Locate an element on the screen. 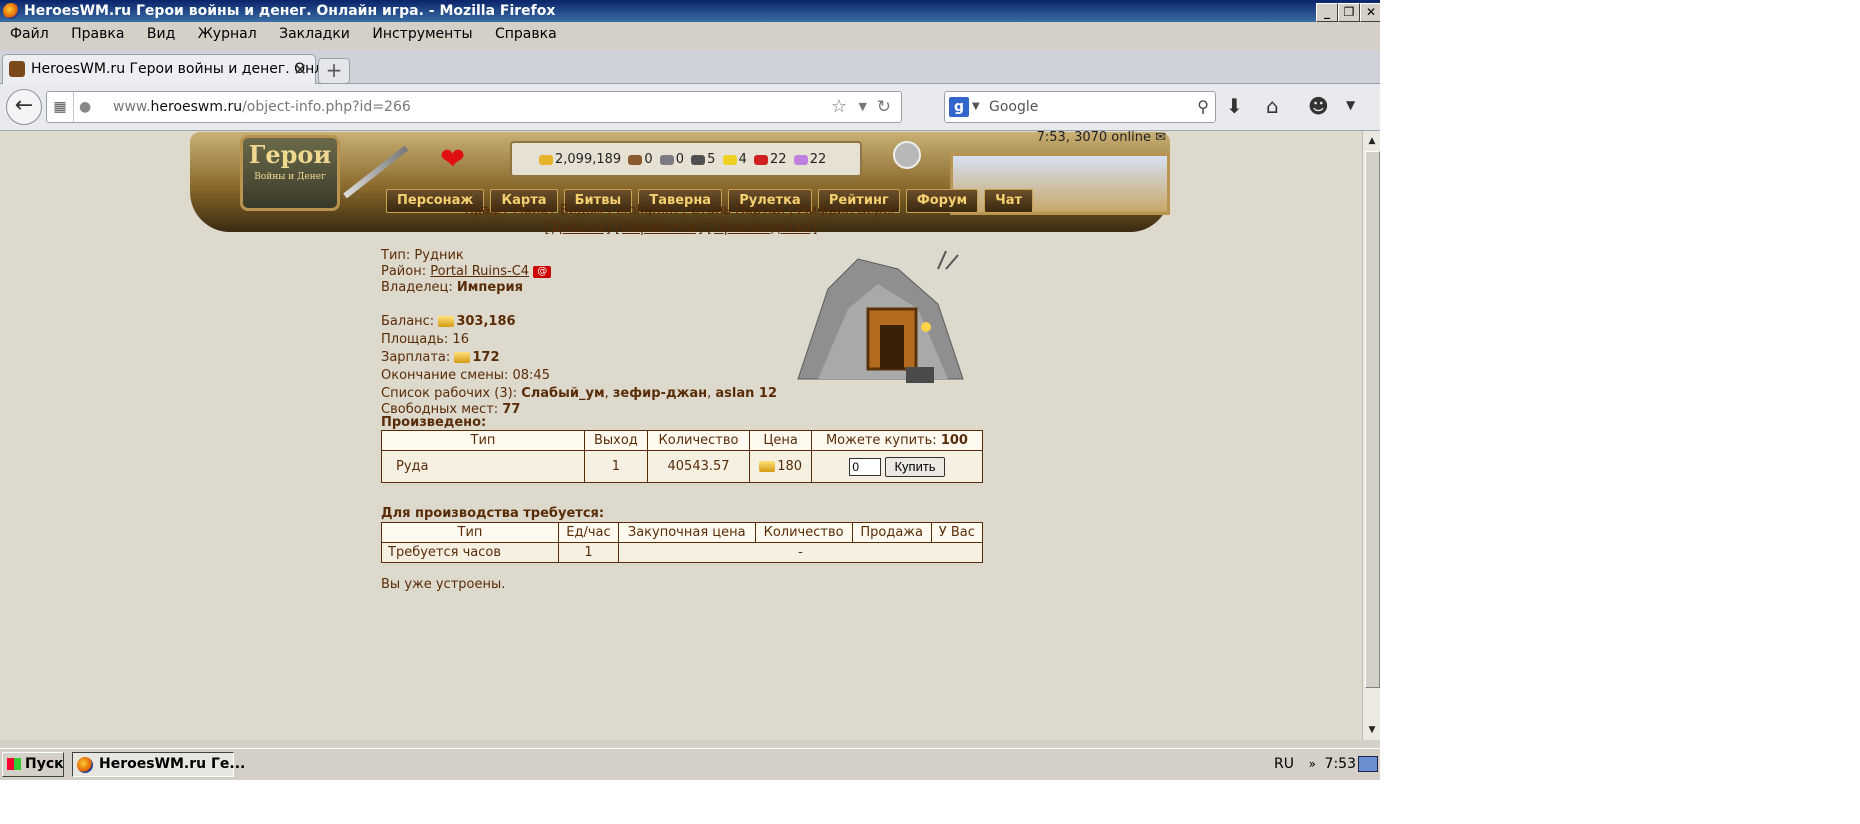 This screenshot has height=824, width=1860. wood-icon is located at coordinates (635, 159).